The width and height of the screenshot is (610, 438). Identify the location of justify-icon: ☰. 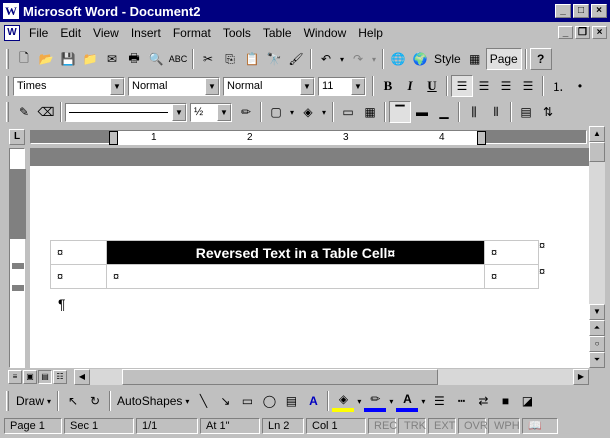
(528, 86).